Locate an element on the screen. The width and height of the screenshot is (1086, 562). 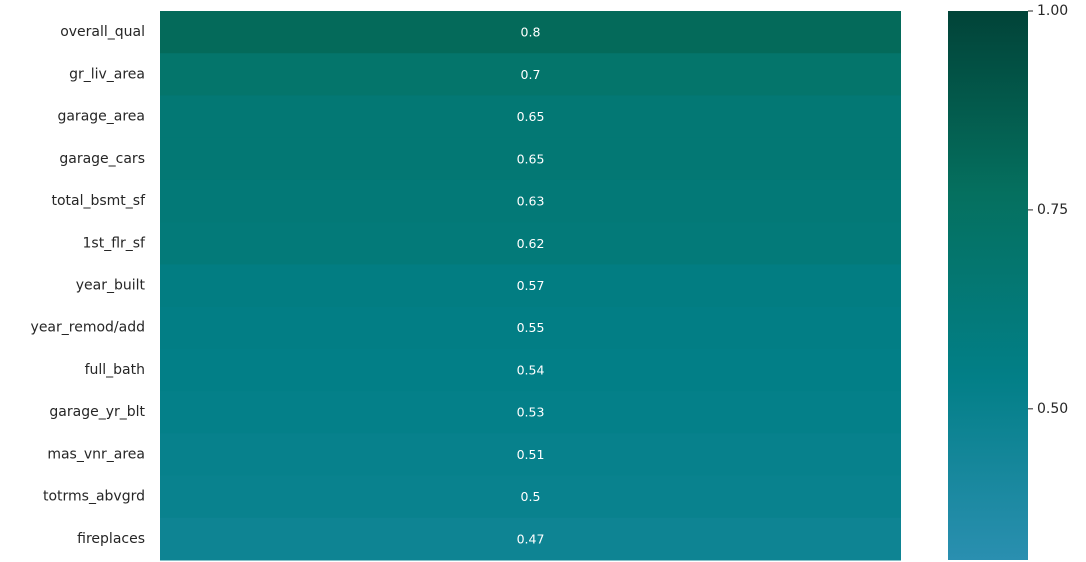
y-axis-tick-label: 1st_flr_sf is located at coordinates (115, 243).